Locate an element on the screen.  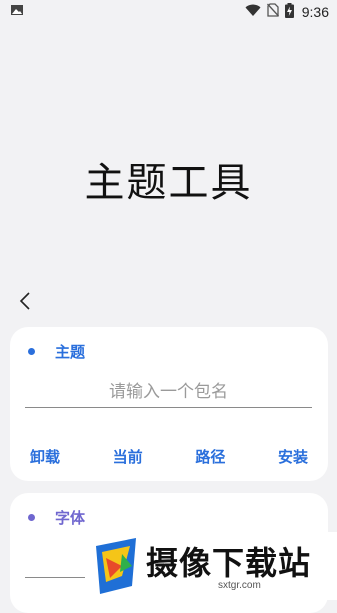
watermark-logo-icon is located at coordinates (116, 566).